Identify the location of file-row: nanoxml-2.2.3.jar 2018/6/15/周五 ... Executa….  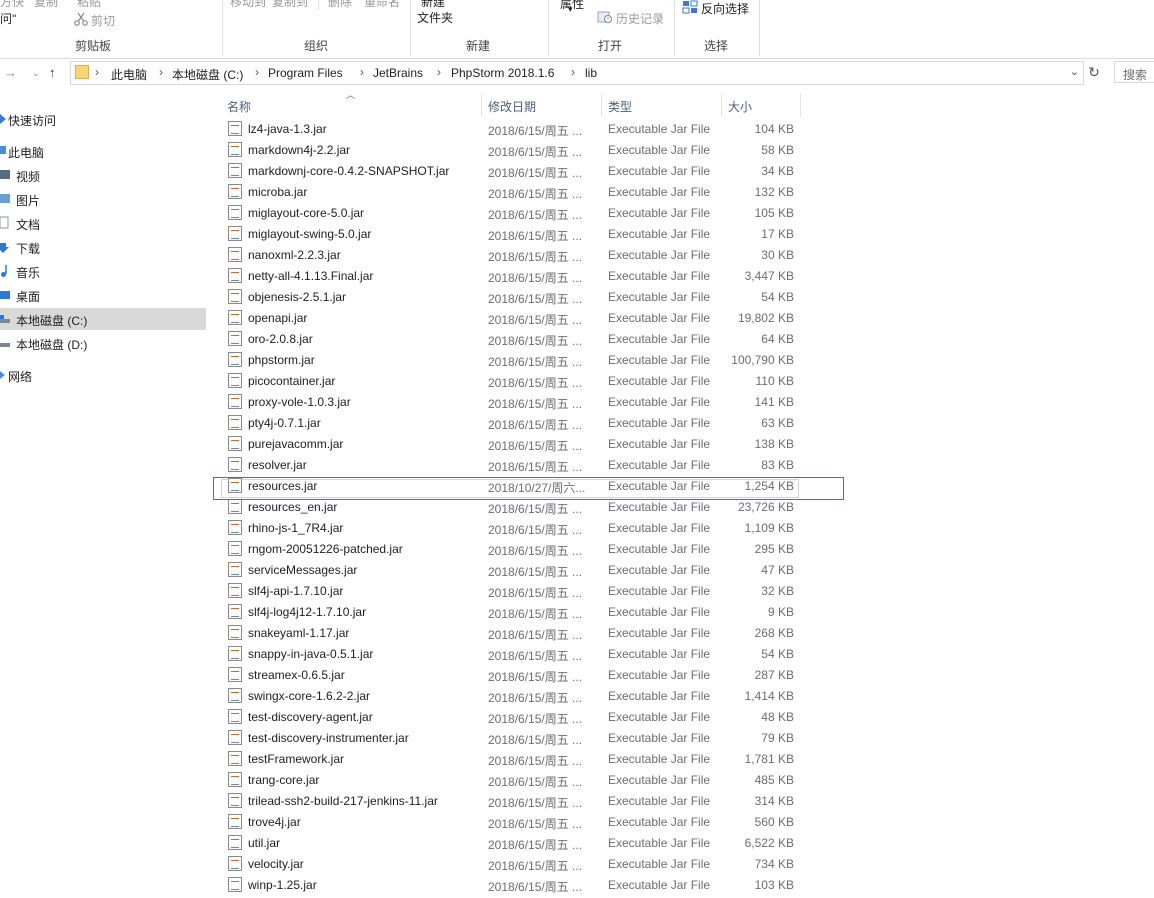
(511, 254).